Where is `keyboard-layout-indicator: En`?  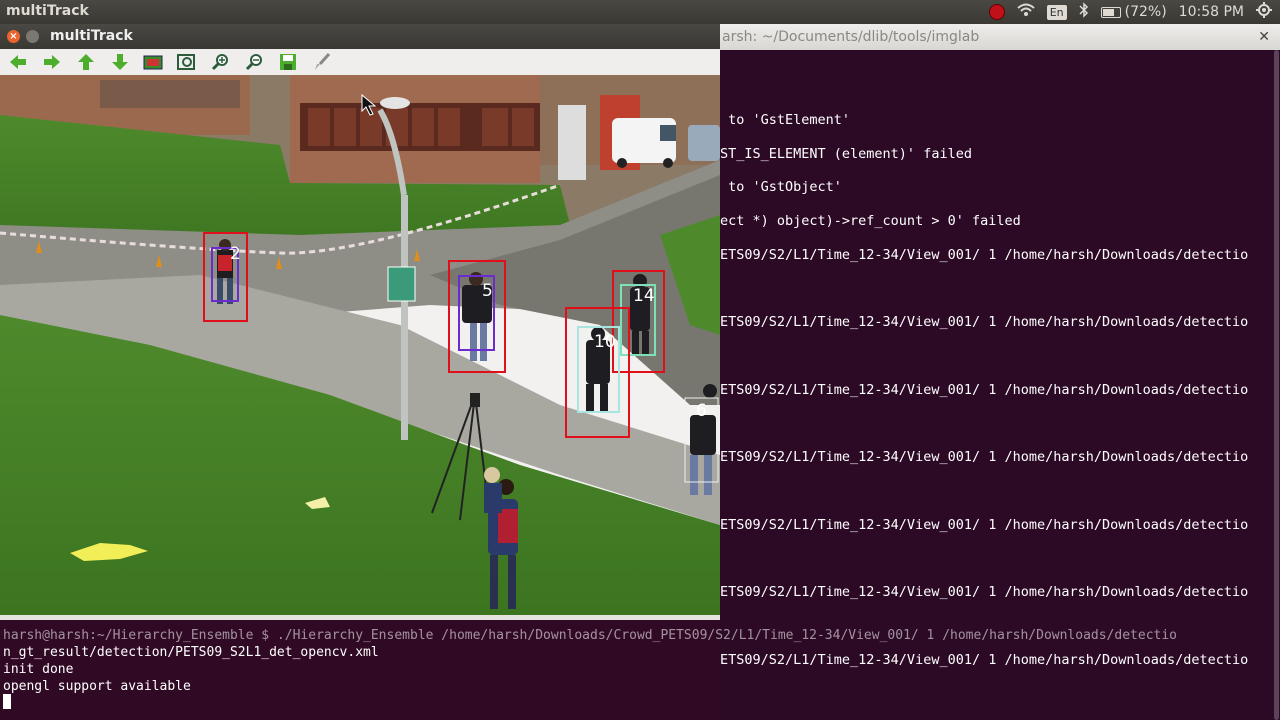
keyboard-layout-indicator: En is located at coordinates (1056, 12).